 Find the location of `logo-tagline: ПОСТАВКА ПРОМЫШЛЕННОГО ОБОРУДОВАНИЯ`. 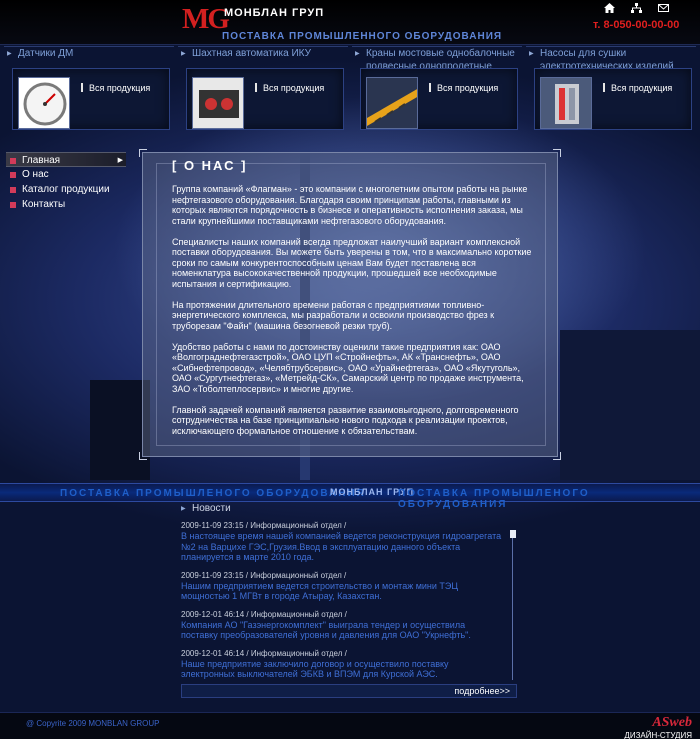

logo-tagline: ПОСТАВКА ПРОМЫШЛЕННОГО ОБОРУДОВАНИЯ is located at coordinates (362, 36).